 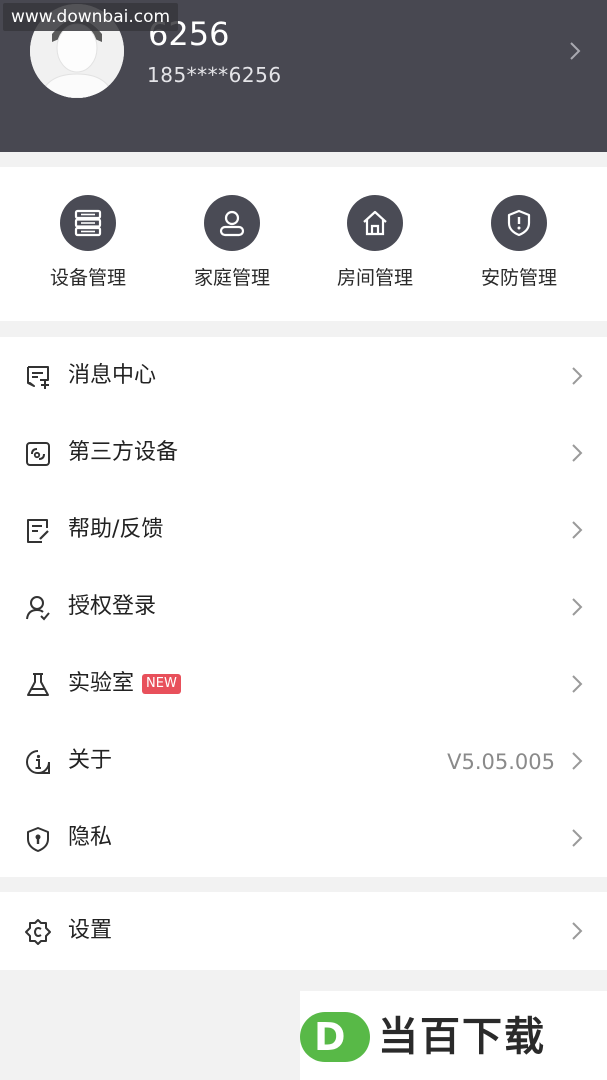 I want to click on menu-item-settings: 设置, so click(x=303, y=930).